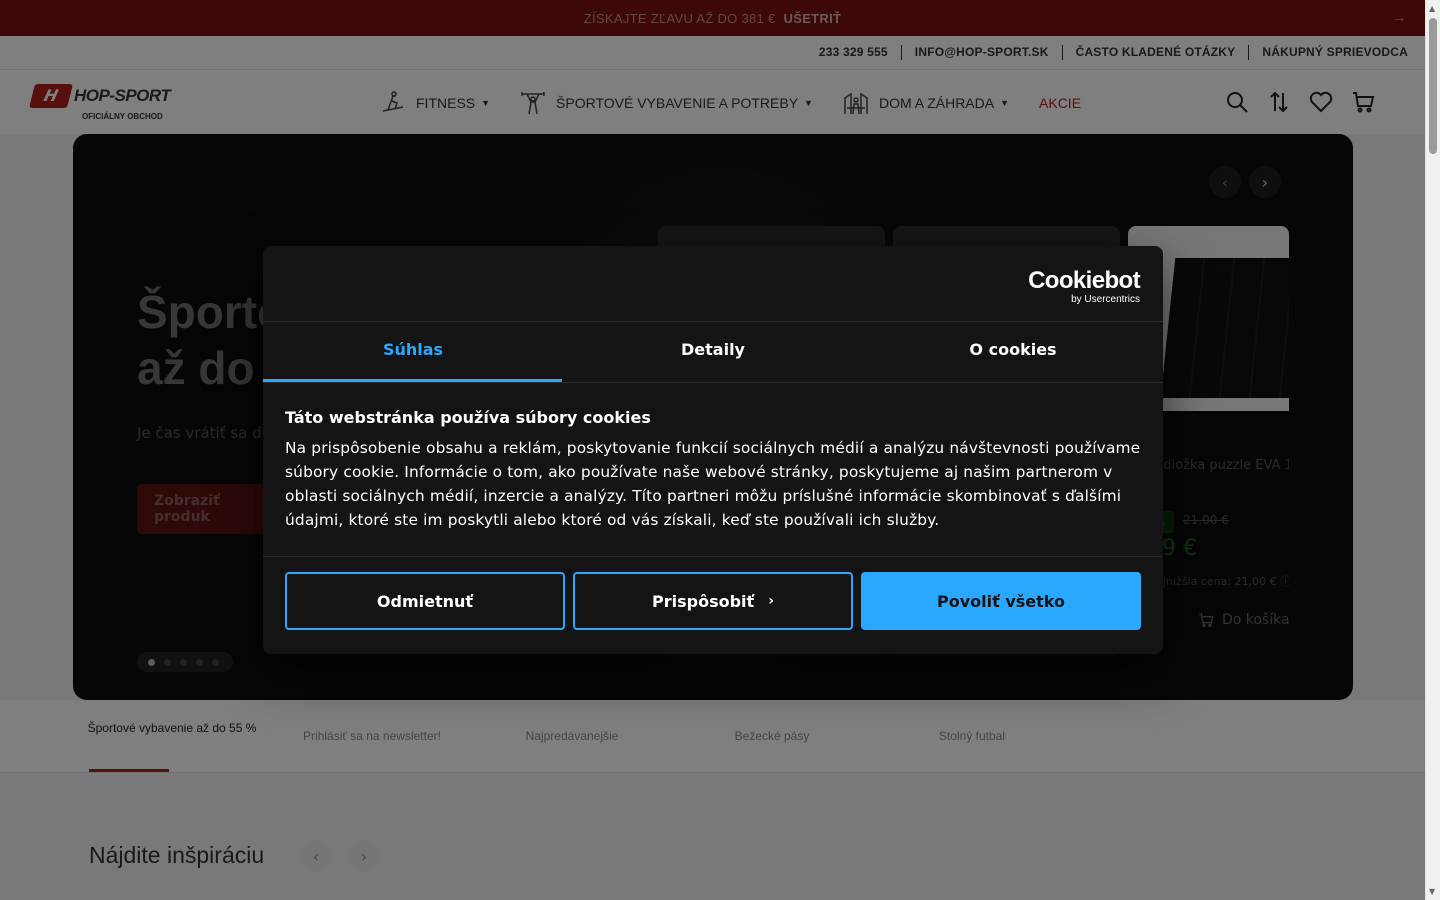 Image resolution: width=1440 pixels, height=900 pixels. Describe the element at coordinates (1013, 352) in the screenshot. I see `tab-about-cookies: O cookies` at that location.